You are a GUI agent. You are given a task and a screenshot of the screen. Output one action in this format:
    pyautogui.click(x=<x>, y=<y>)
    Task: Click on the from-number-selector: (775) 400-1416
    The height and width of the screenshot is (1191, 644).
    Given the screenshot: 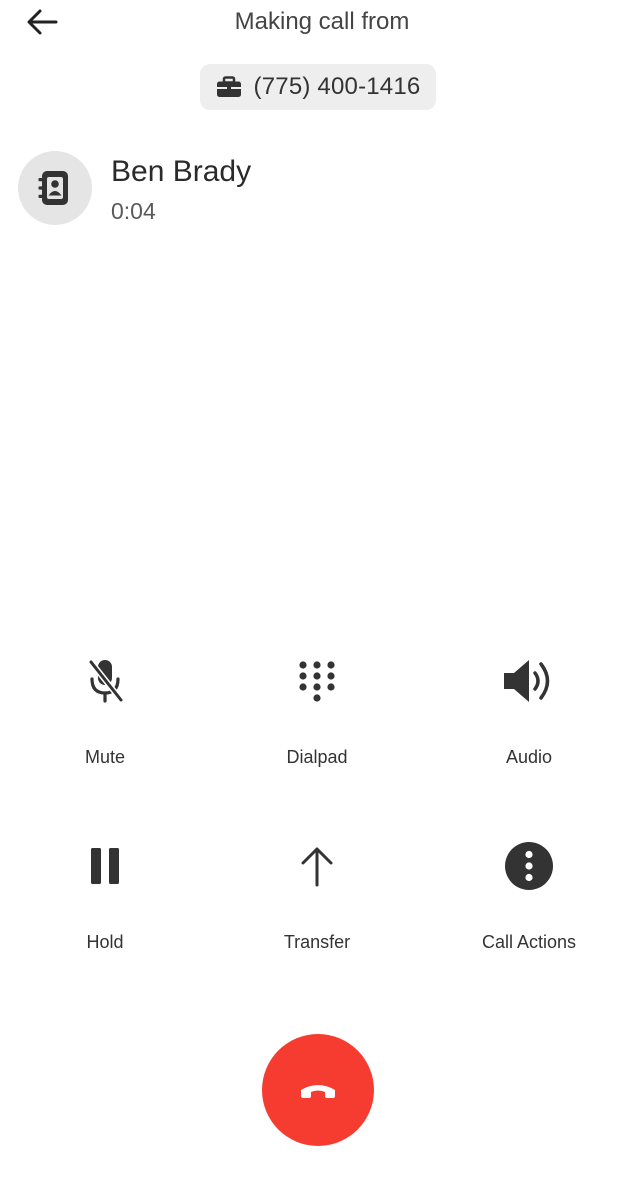 What is the action you would take?
    pyautogui.click(x=318, y=87)
    